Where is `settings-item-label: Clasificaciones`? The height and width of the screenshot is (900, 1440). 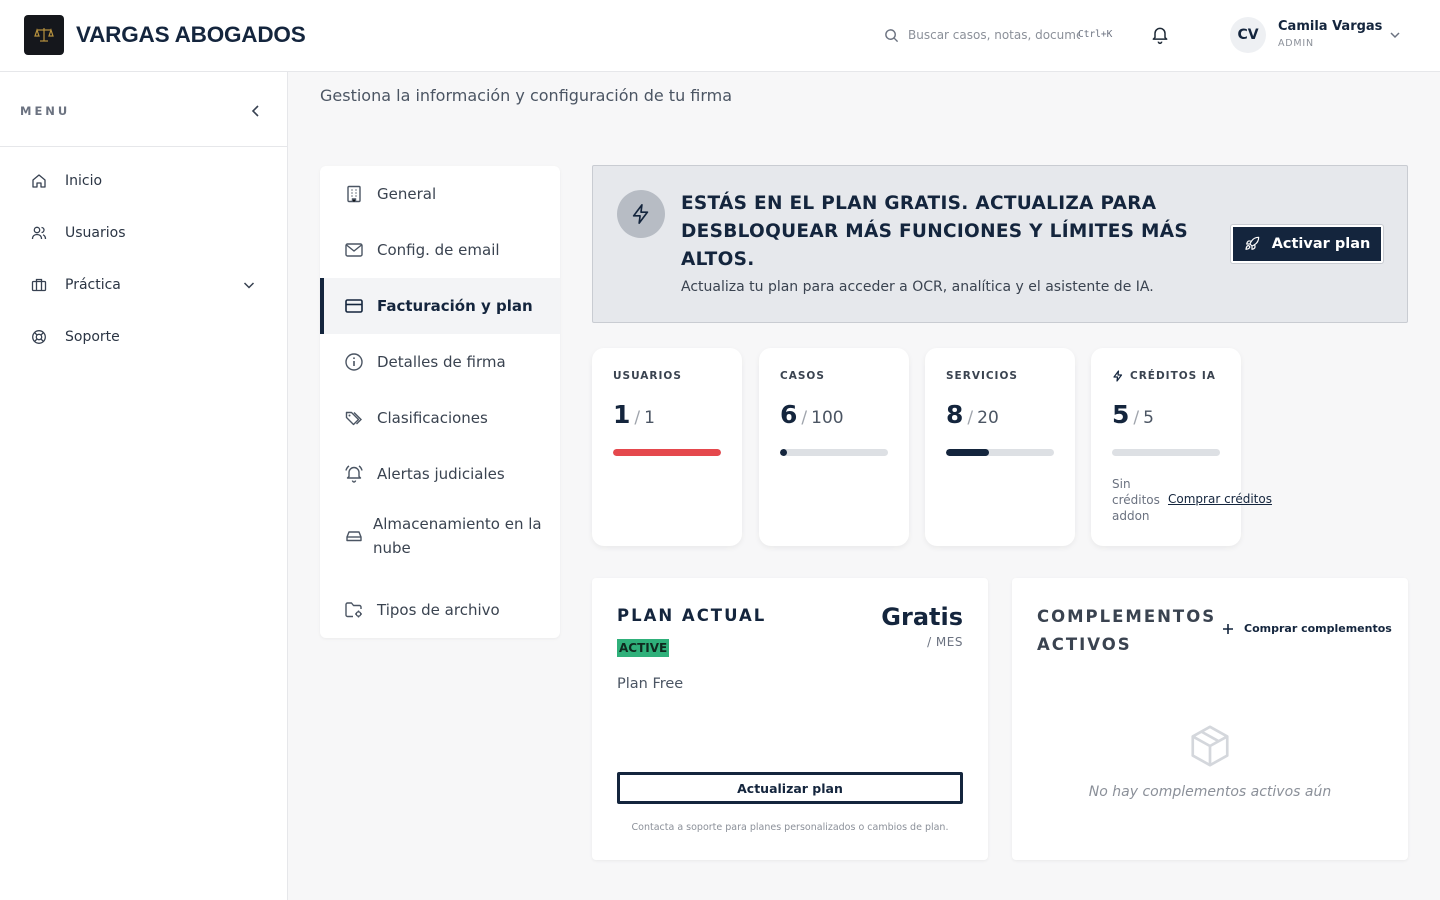 settings-item-label: Clasificaciones is located at coordinates (432, 418).